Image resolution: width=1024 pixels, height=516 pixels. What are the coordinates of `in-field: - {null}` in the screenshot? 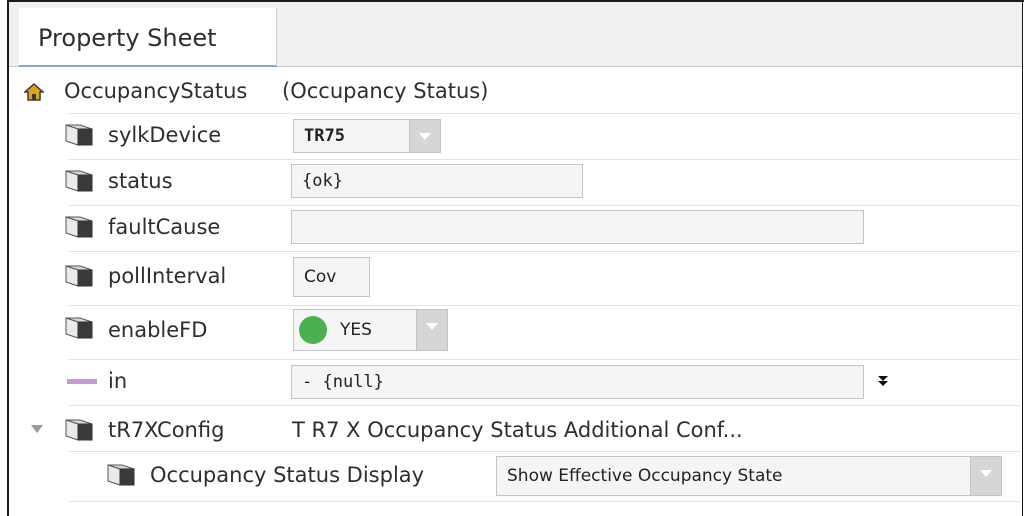 It's located at (577, 382).